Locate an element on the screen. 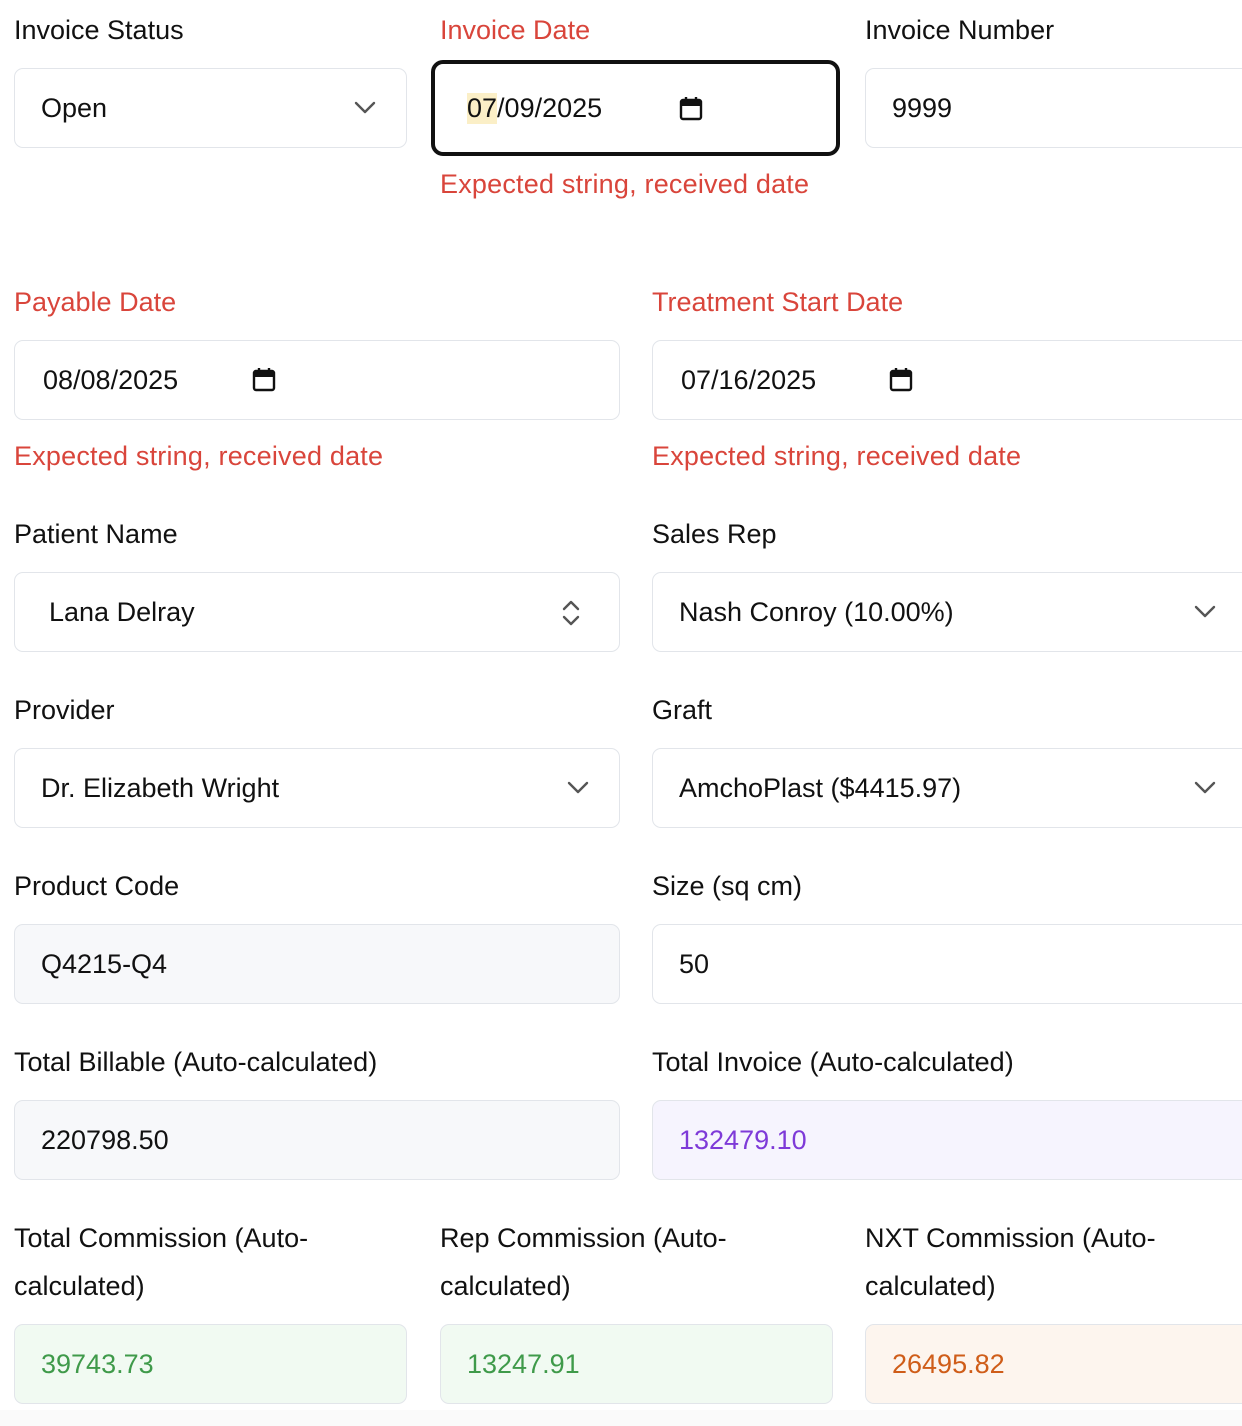  product-code-field: Q4215-Q4 is located at coordinates (317, 964).